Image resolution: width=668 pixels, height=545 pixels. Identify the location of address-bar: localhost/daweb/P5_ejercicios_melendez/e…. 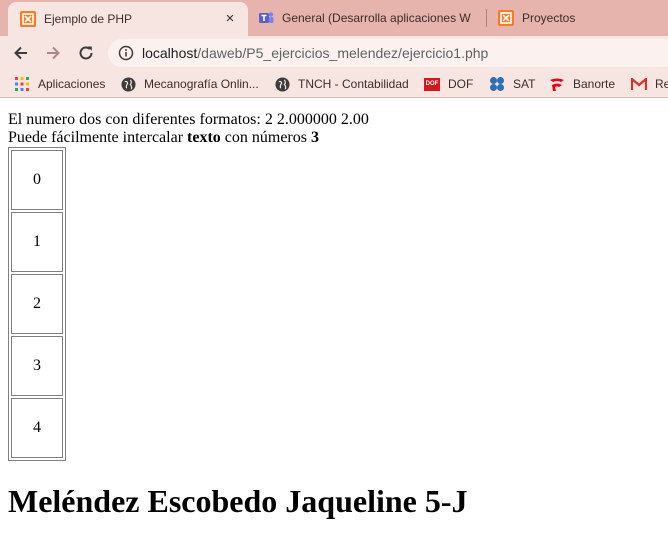
(388, 53).